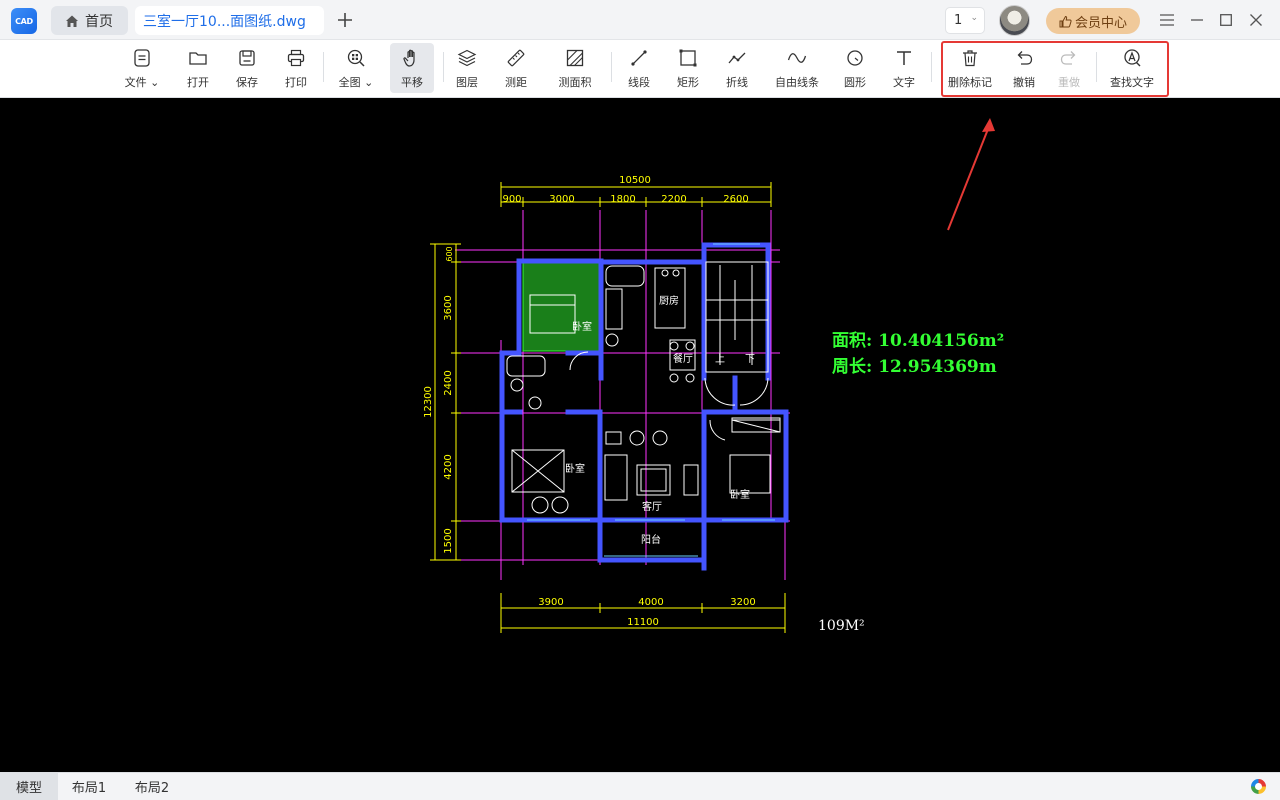 The width and height of the screenshot is (1280, 800). What do you see at coordinates (918, 341) in the screenshot?
I see `area-readout: 面积: 10.404156m²` at bounding box center [918, 341].